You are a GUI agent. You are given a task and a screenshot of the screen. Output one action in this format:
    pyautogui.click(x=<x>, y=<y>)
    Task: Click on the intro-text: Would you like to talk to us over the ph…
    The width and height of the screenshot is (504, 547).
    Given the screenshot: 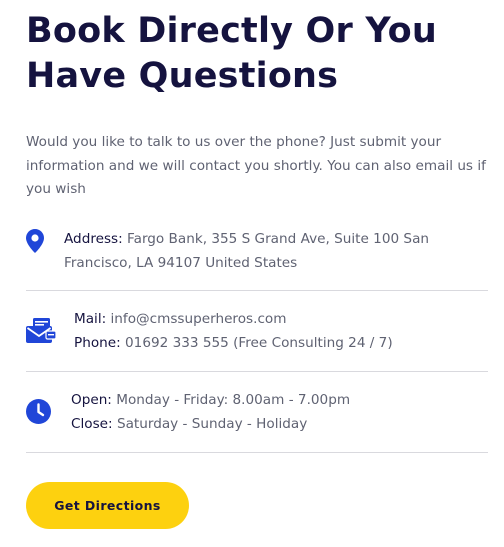 What is the action you would take?
    pyautogui.click(x=256, y=165)
    